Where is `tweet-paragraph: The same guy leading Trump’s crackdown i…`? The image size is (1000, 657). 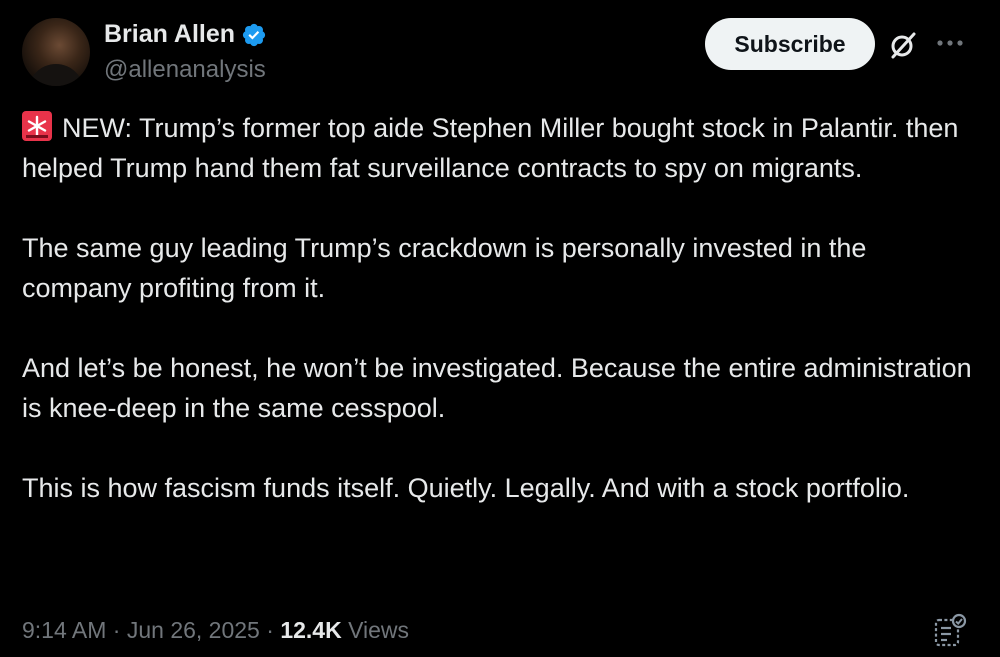 tweet-paragraph: The same guy leading Trump’s crackdown i… is located at coordinates (444, 268).